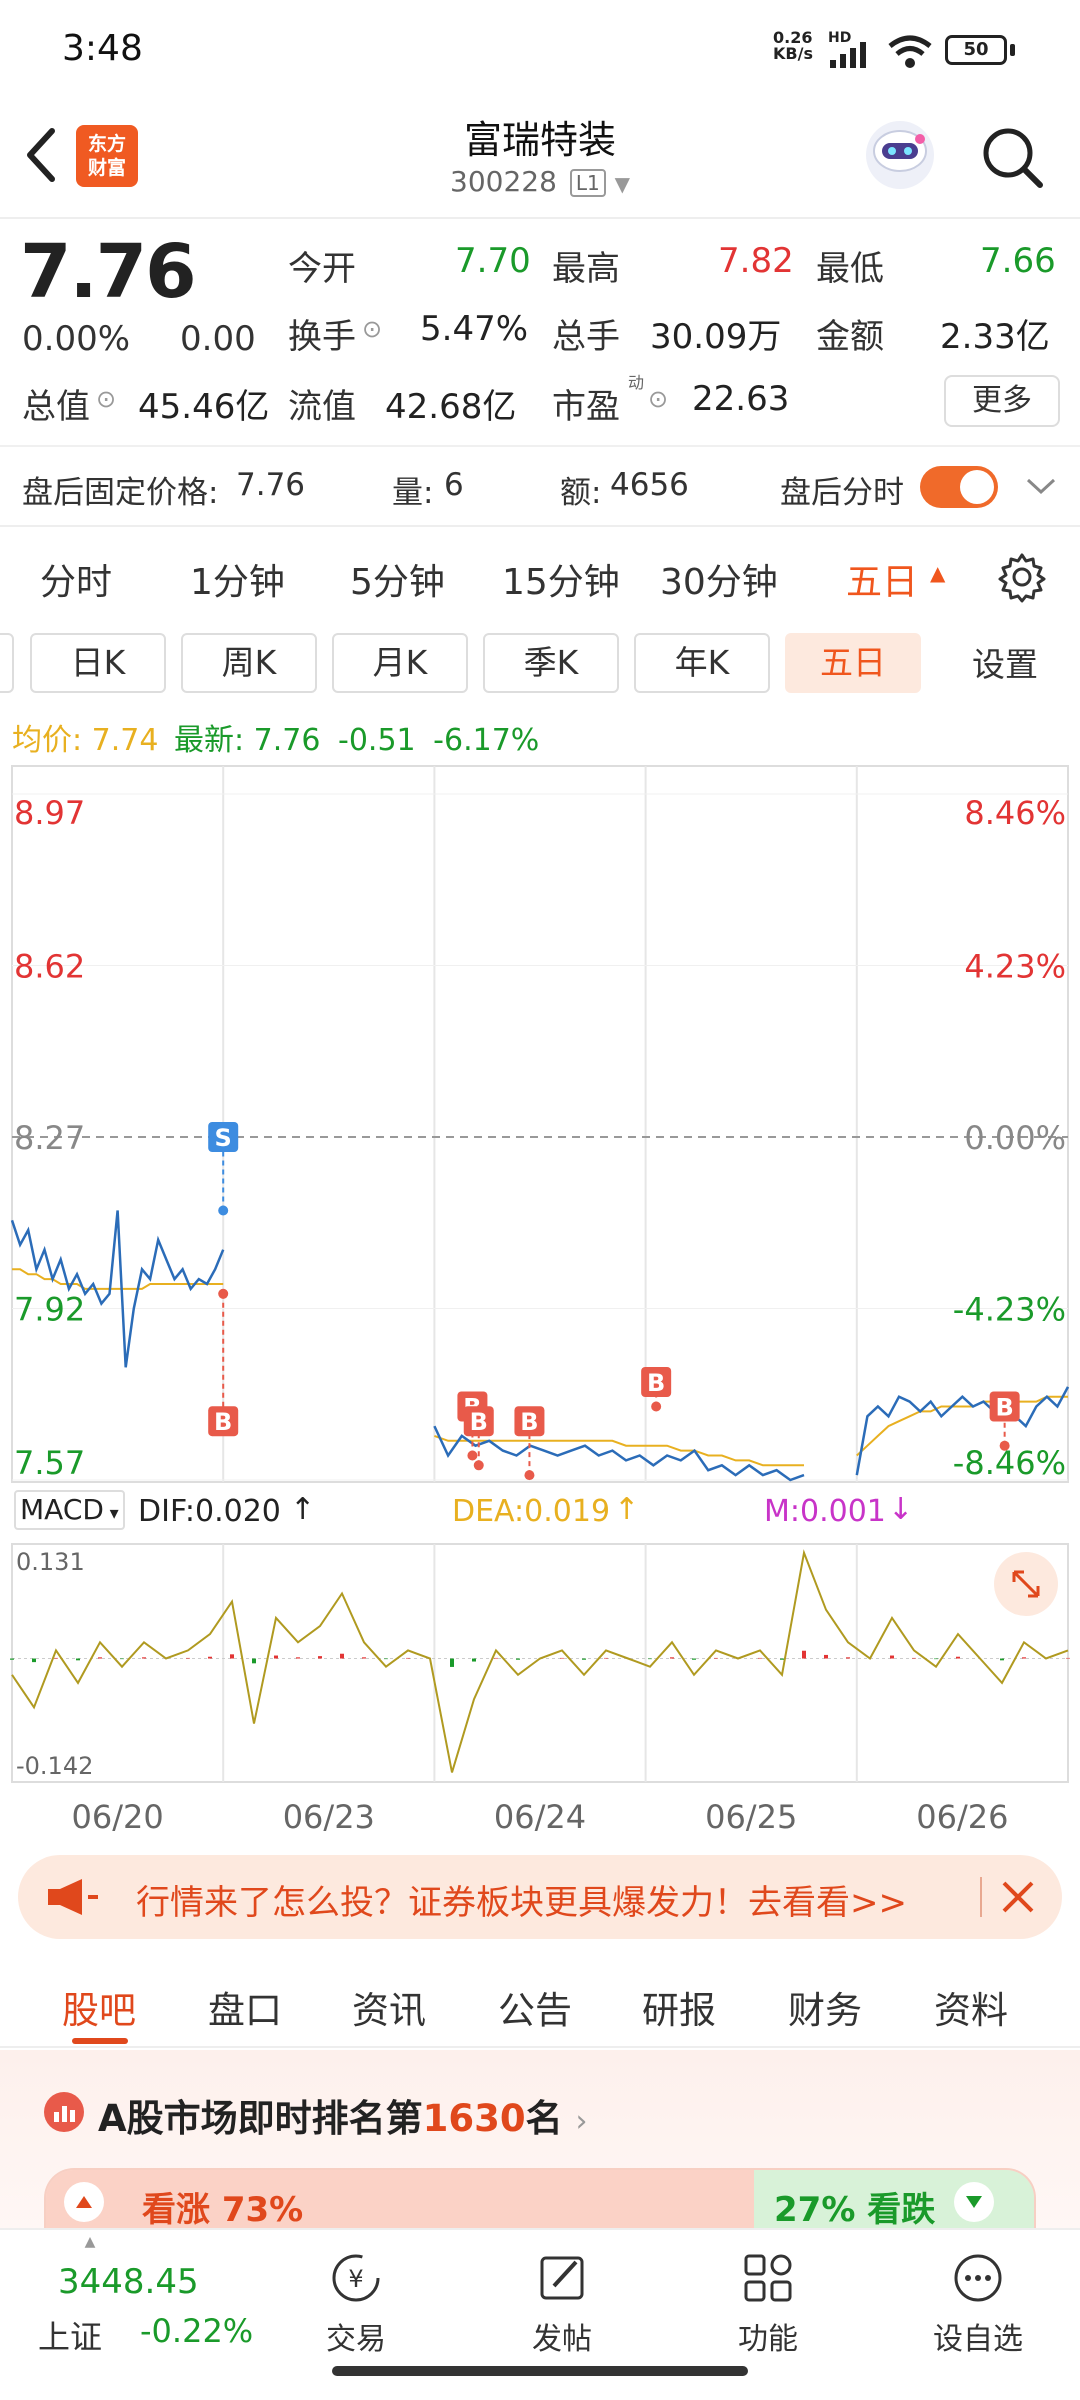 The image size is (1080, 2400). I want to click on ktab-year: 年K, so click(702, 663).